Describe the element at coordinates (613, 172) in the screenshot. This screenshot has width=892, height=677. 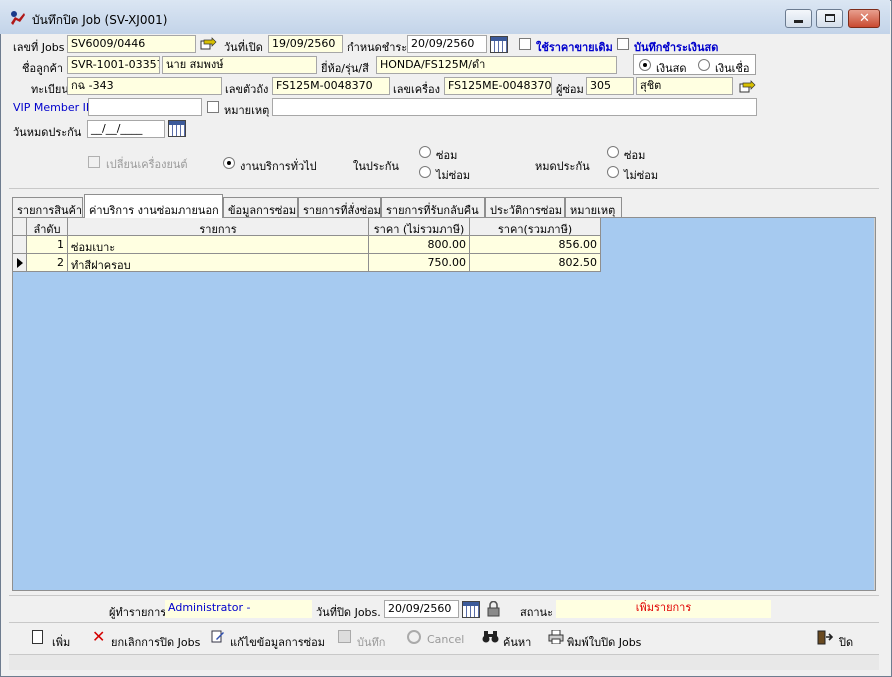
I see `out-warranty-no-repair-radio` at that location.